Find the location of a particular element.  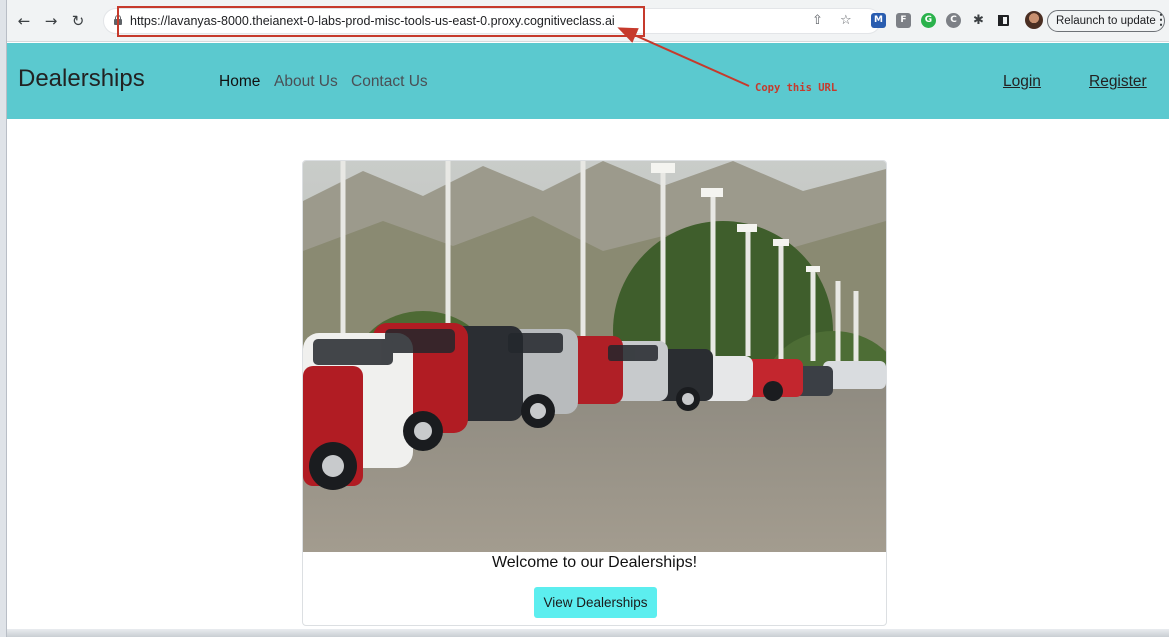

welcome-heading: Welcome to our Dealerships! is located at coordinates (594, 562).